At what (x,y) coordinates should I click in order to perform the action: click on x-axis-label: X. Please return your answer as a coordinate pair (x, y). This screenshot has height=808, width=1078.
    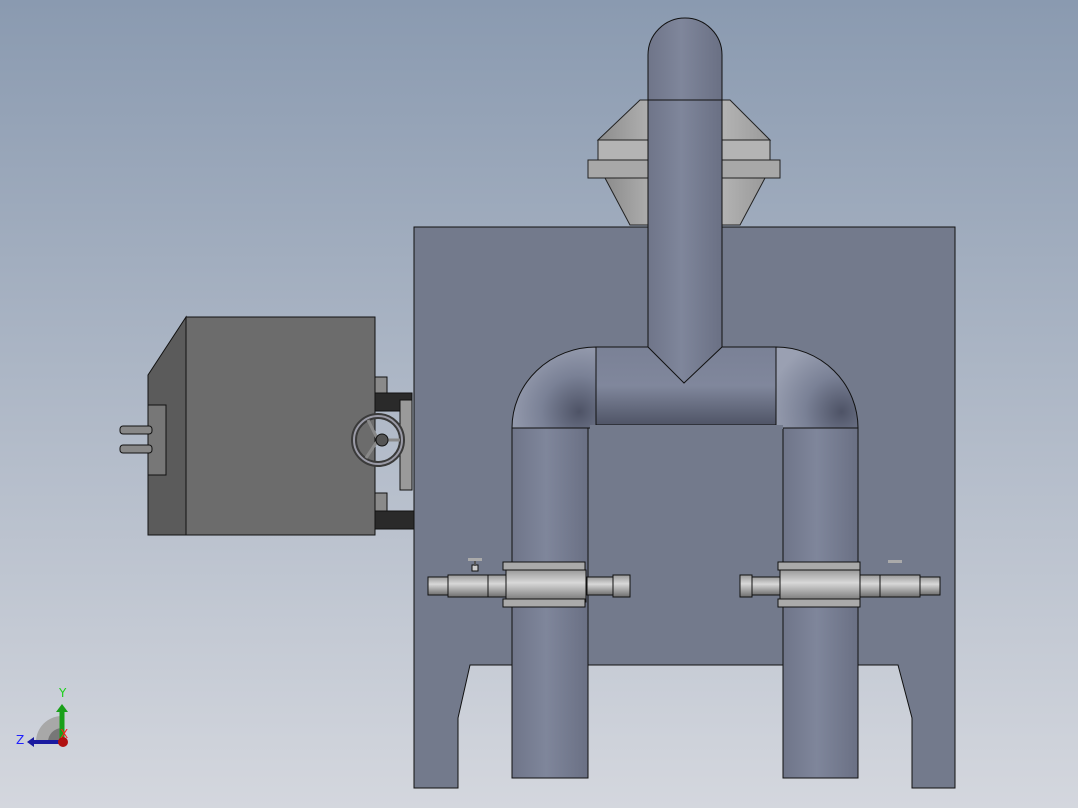
    Looking at the image, I should click on (64, 734).